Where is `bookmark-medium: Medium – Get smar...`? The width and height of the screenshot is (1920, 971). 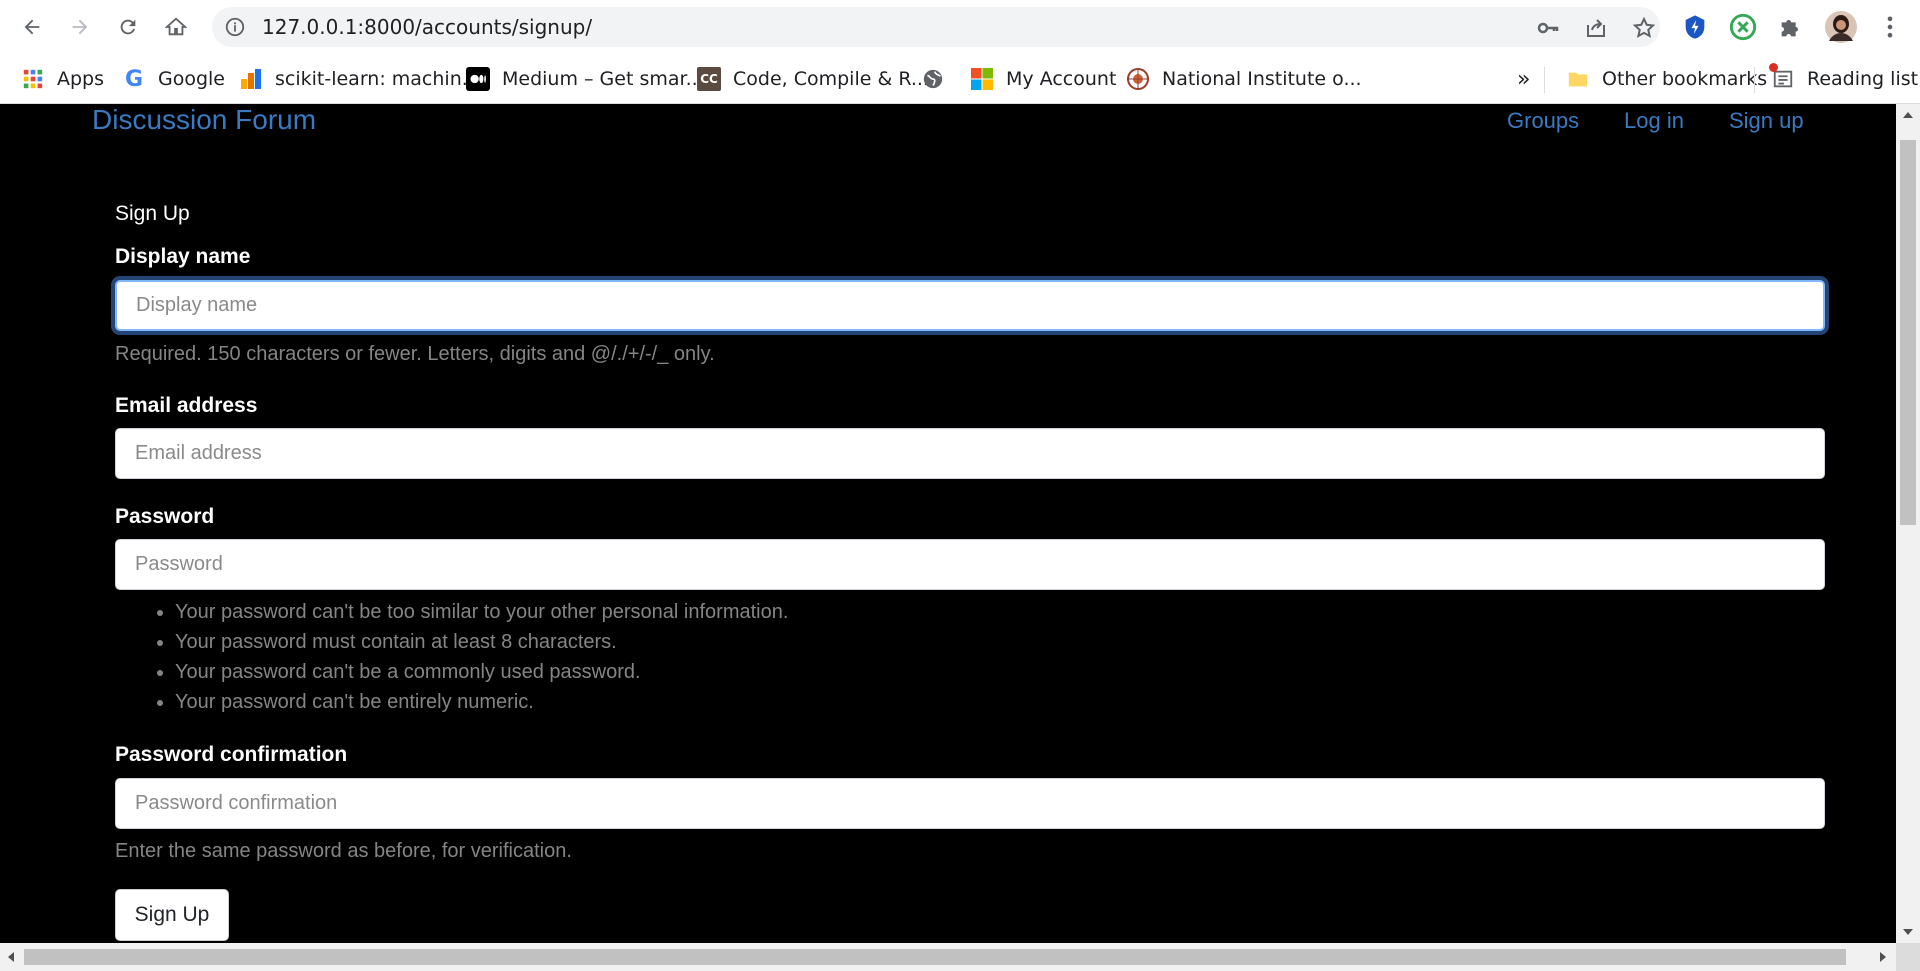
bookmark-medium: Medium – Get smar... is located at coordinates (585, 79).